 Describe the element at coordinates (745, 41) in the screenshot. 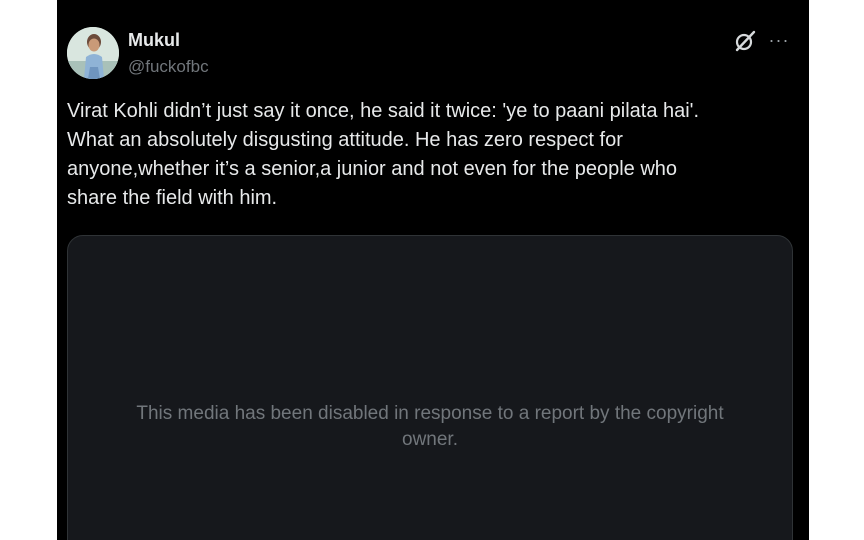

I see `grok-icon` at that location.